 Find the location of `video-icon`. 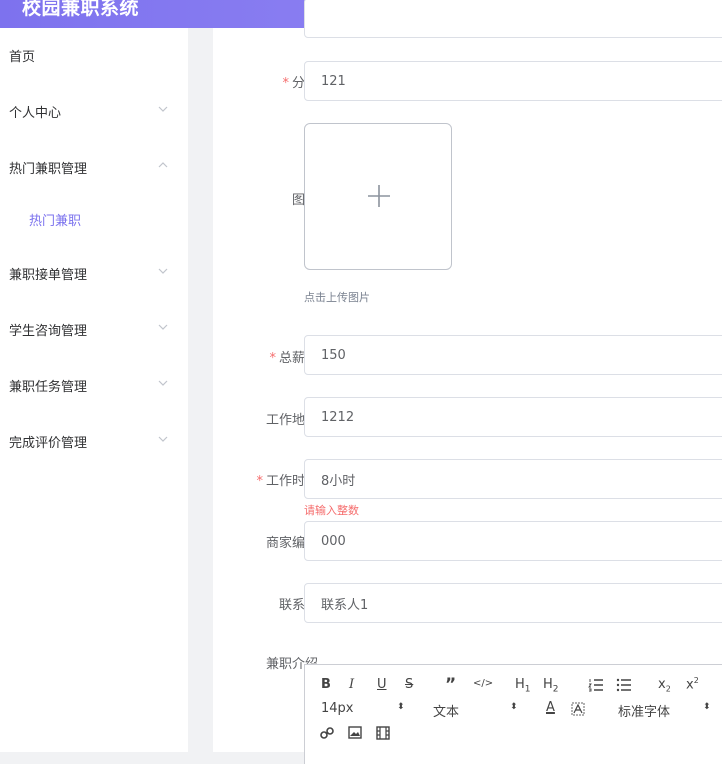

video-icon is located at coordinates (383, 733).